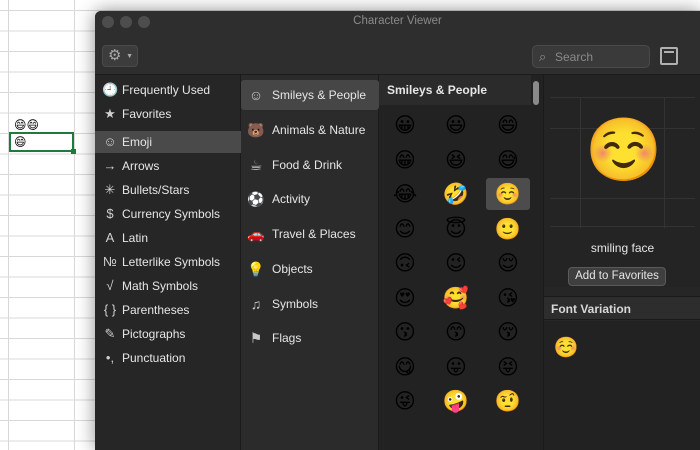 This screenshot has width=700, height=450. I want to click on chevron-down-icon: ▼, so click(129, 57).